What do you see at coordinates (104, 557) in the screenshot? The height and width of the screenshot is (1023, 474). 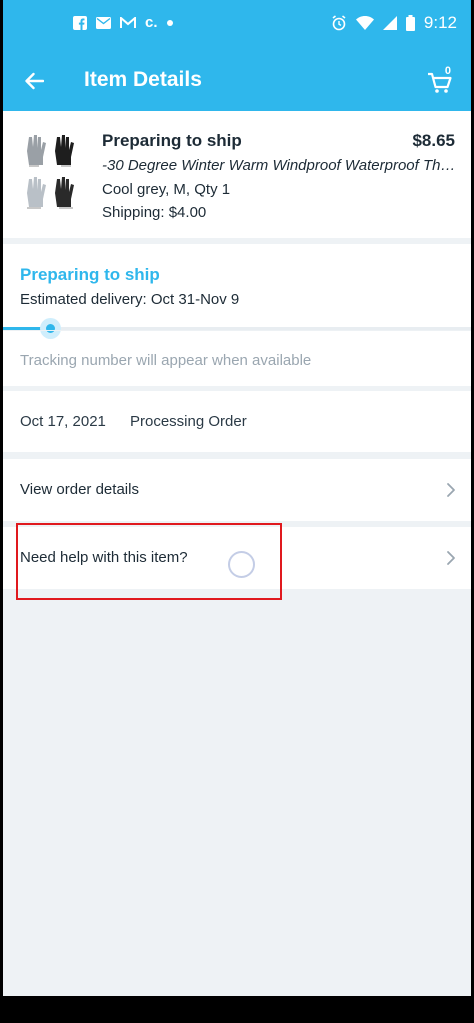 I see `need-help-label: Need help with this item?` at bounding box center [104, 557].